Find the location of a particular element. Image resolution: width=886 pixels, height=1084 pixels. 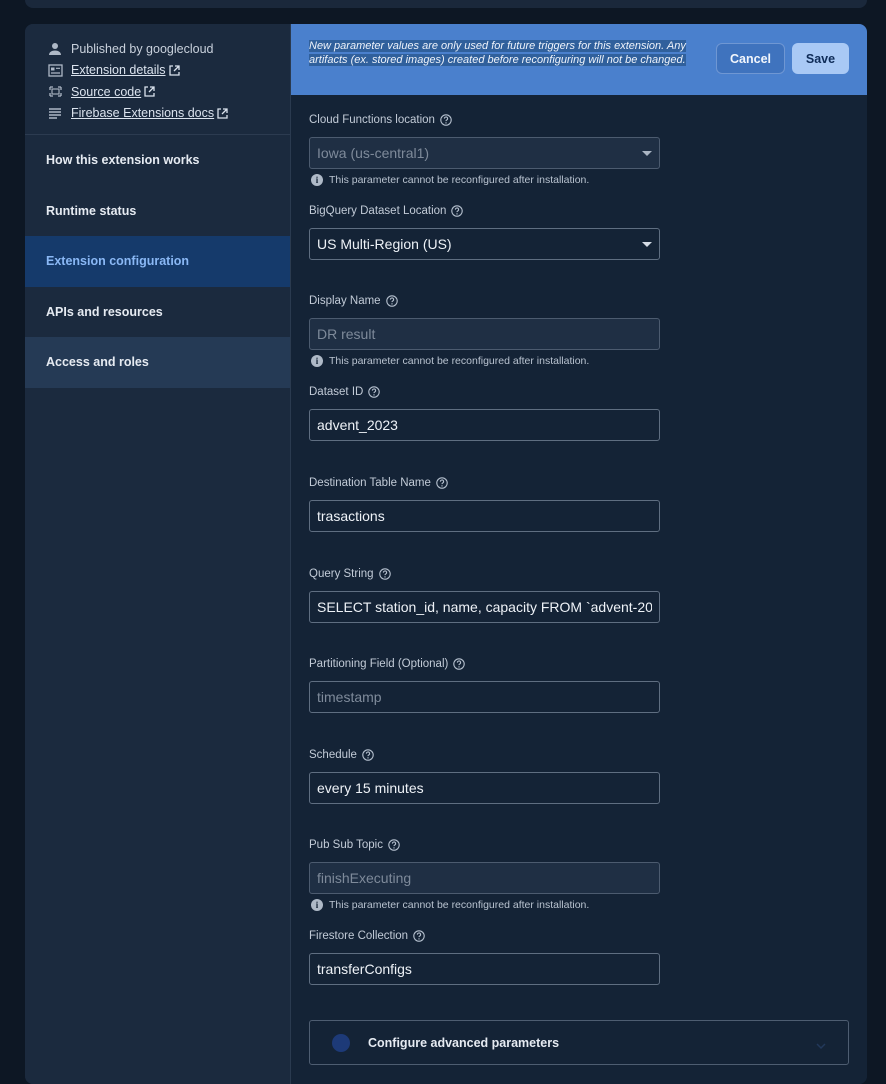

source-code-link-row: Source code is located at coordinates (168, 92).